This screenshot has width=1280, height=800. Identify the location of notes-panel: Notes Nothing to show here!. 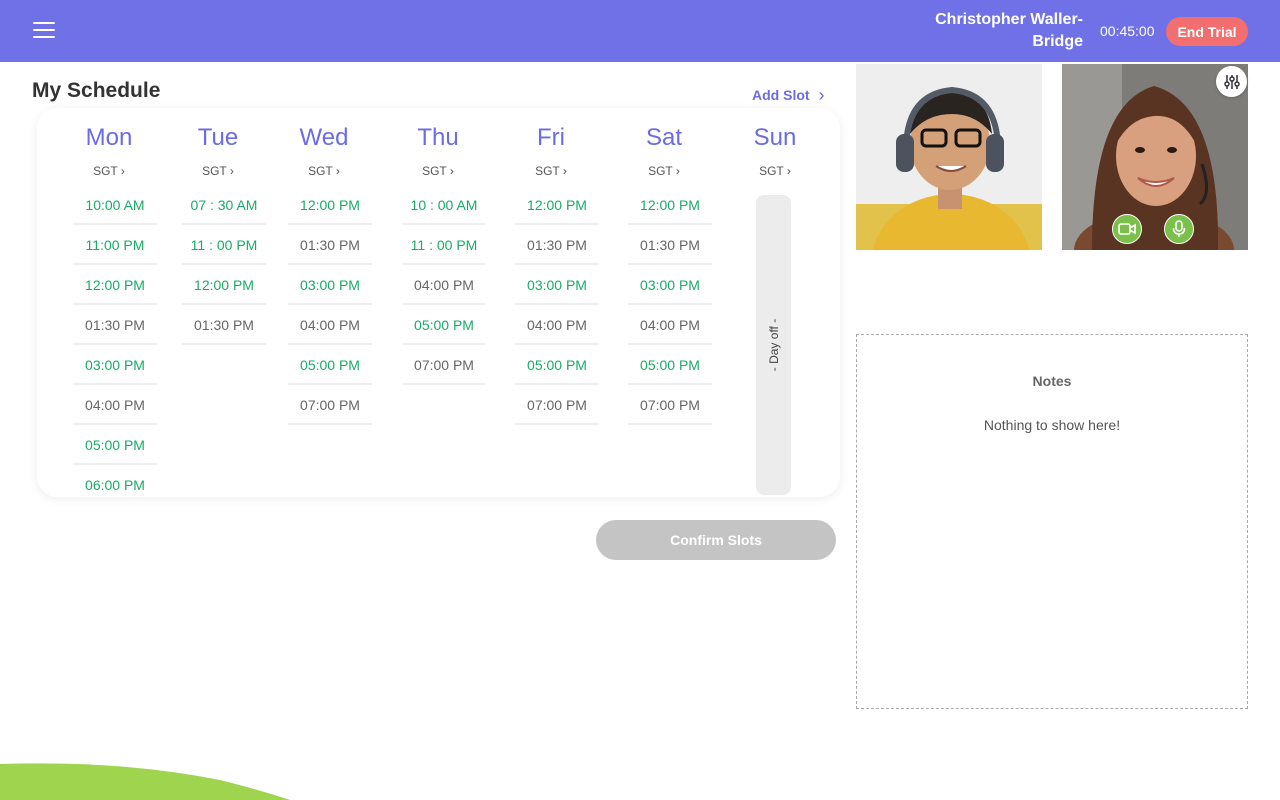
(1052, 521).